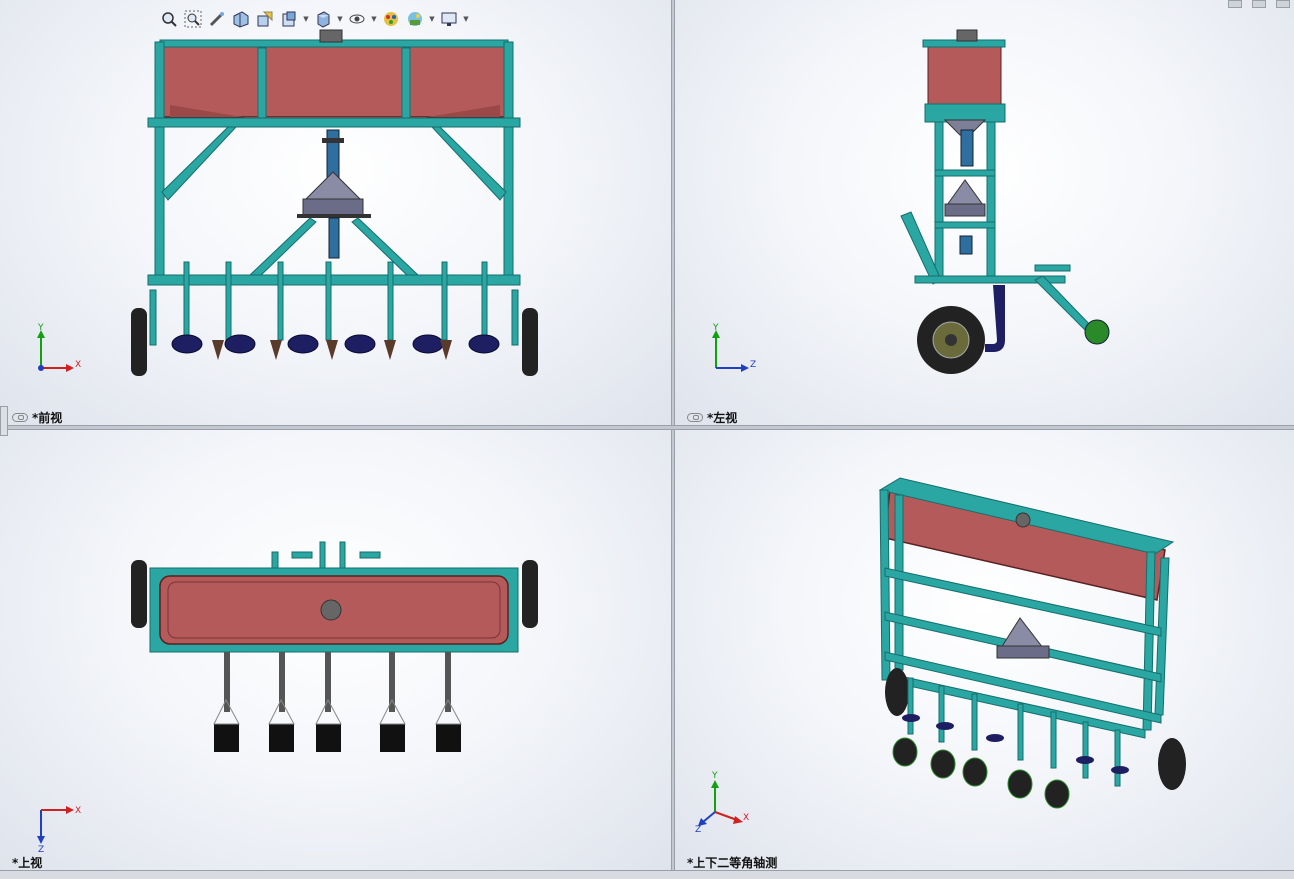 Image resolution: width=1294 pixels, height=879 pixels. Describe the element at coordinates (734, 347) in the screenshot. I see `coordinate-triad-left: Y Z` at that location.